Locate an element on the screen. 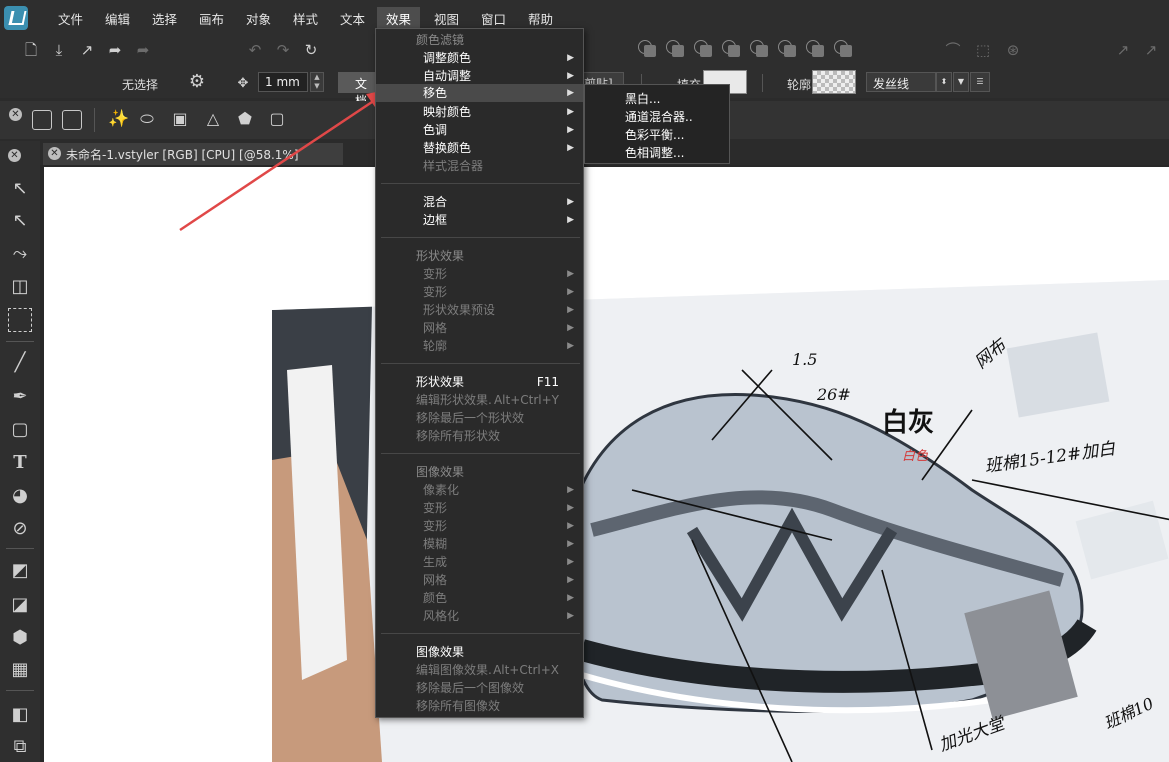 Image resolution: width=1169 pixels, height=762 pixels. share-icon: ➦ is located at coordinates (115, 50).